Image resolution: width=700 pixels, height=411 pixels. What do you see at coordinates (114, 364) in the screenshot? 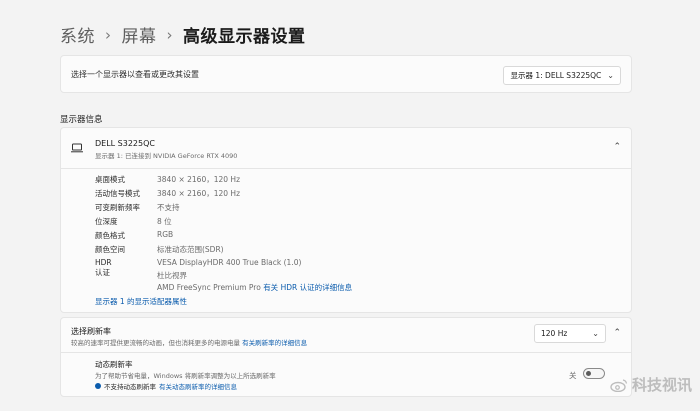
I see `dynamic-refresh-title: 动态刷新率` at bounding box center [114, 364].